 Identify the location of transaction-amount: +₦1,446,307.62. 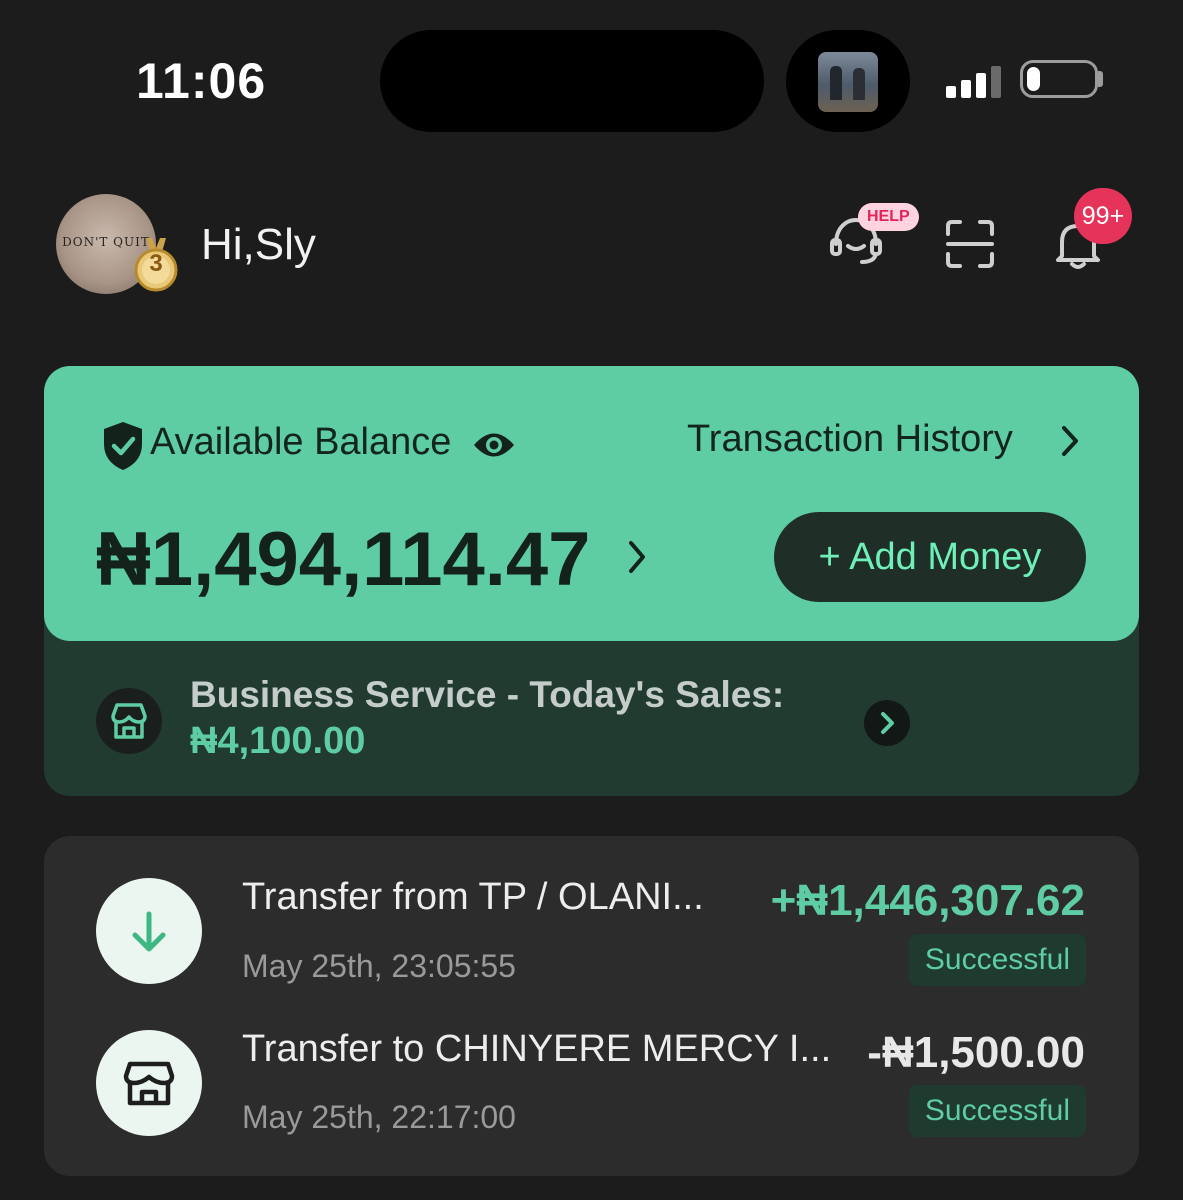
(927, 900).